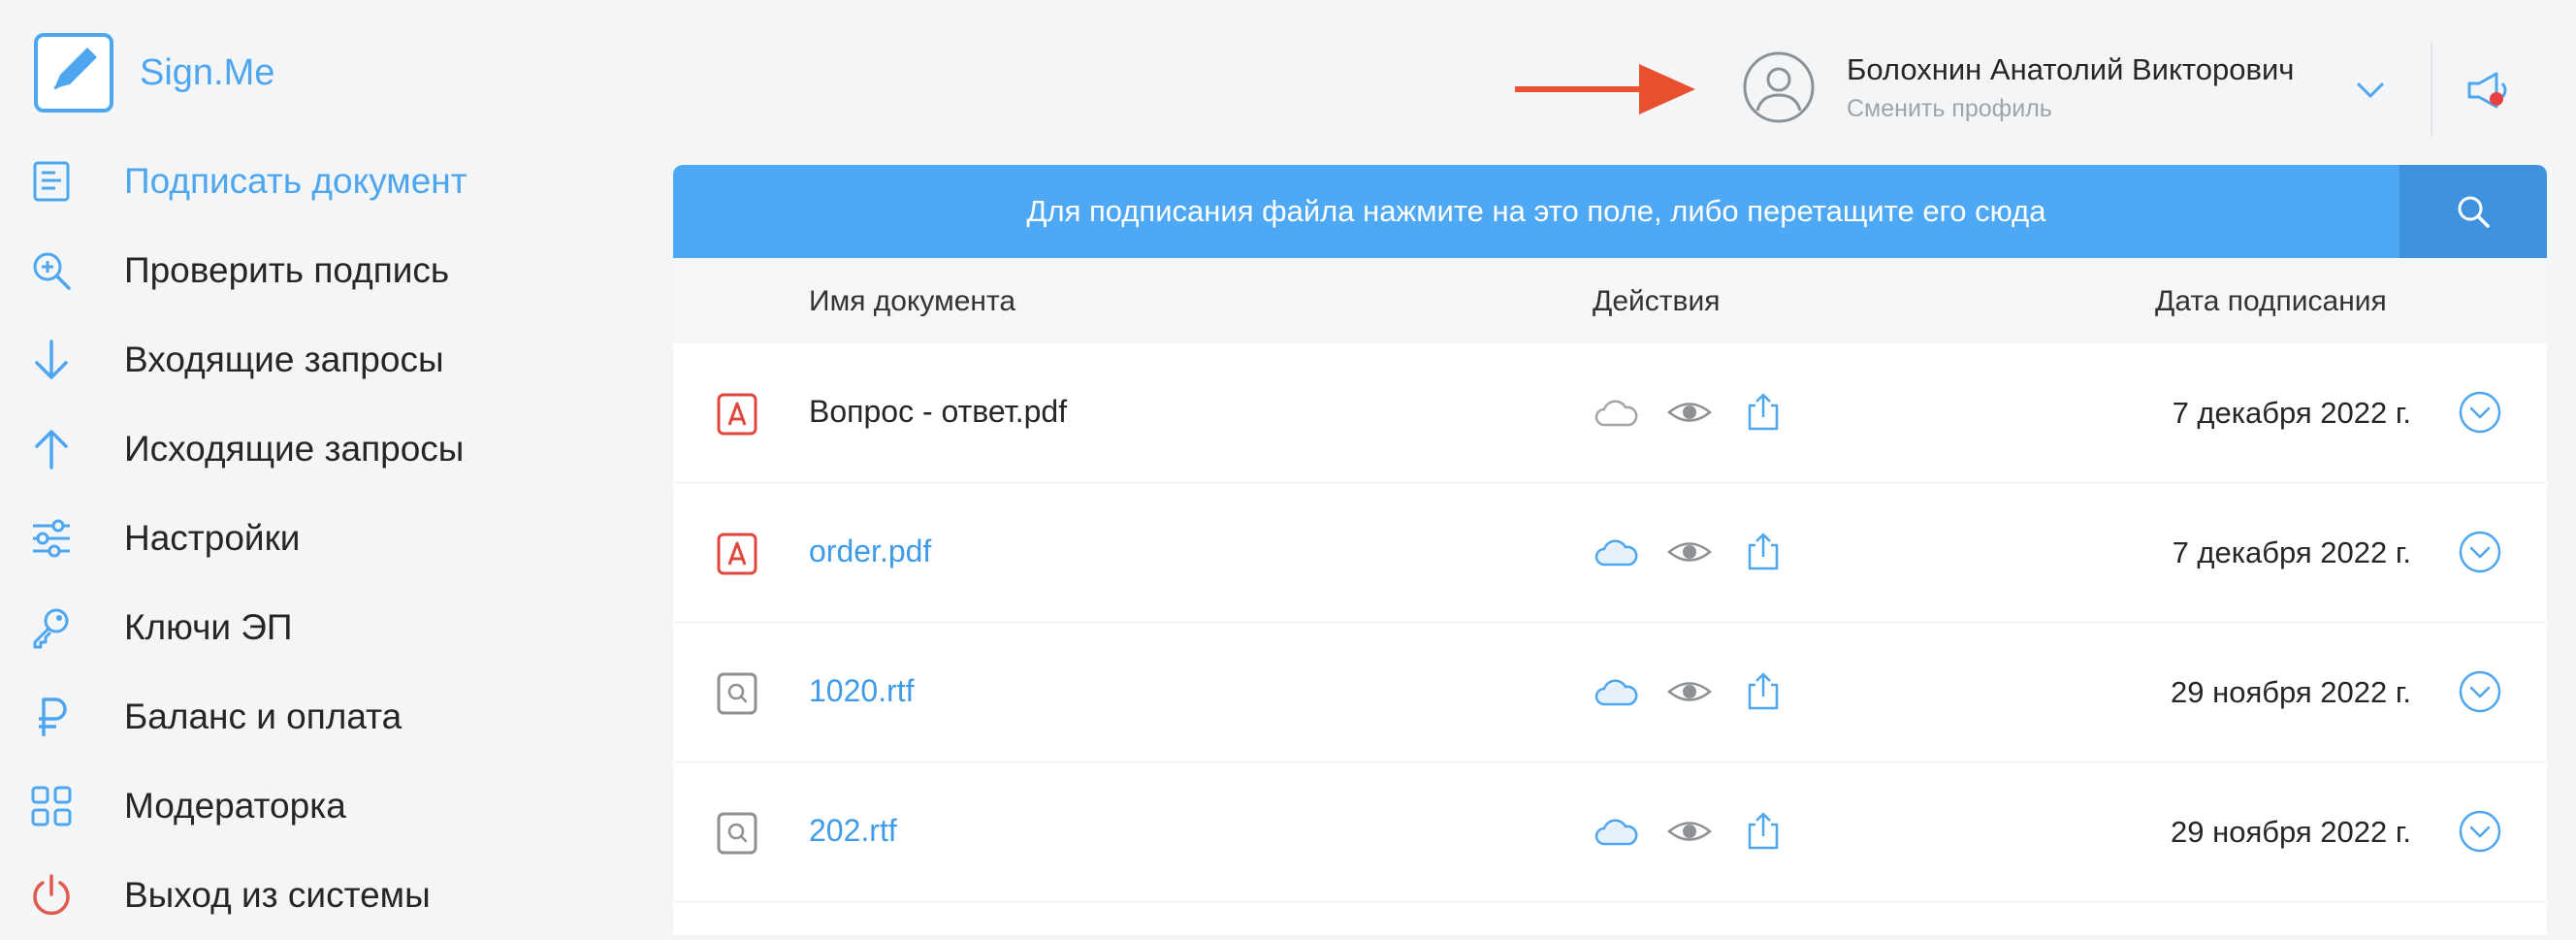 Image resolution: width=2576 pixels, height=940 pixels. I want to click on sidebar-item-moderation: Модераторка, so click(329, 806).